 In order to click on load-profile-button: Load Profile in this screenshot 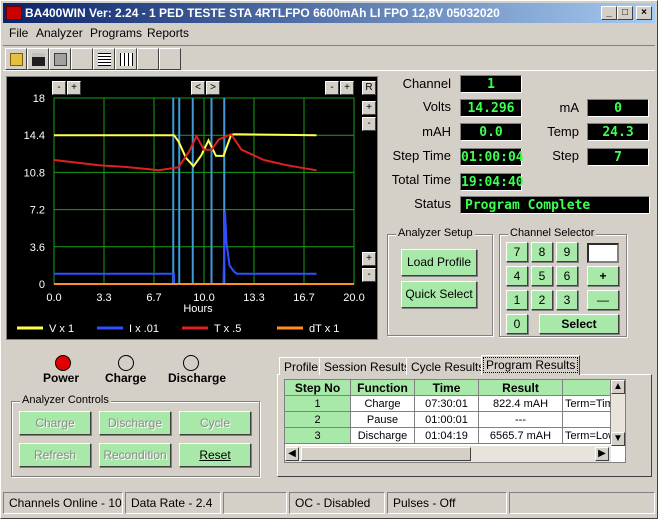, I will do `click(439, 262)`.